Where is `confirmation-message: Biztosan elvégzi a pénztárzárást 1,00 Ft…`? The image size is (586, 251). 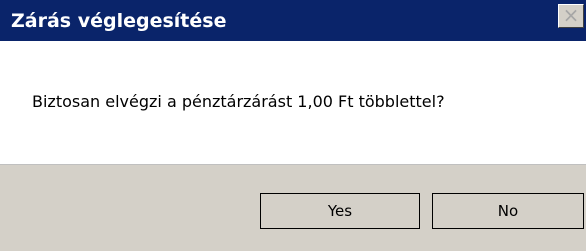 confirmation-message: Biztosan elvégzi a pénztárzárást 1,00 Ft… is located at coordinates (238, 101).